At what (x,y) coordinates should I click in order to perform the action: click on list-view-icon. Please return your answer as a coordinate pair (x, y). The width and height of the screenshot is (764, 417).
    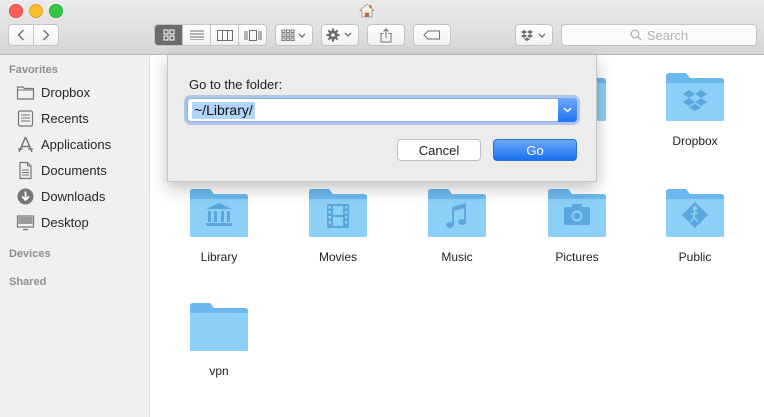
    Looking at the image, I should click on (196, 35).